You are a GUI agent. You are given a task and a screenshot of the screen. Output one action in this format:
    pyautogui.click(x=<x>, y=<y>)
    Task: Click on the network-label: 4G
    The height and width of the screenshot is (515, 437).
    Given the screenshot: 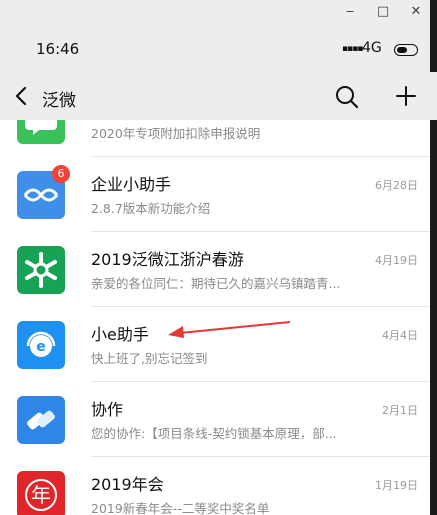 What is the action you would take?
    pyautogui.click(x=372, y=48)
    